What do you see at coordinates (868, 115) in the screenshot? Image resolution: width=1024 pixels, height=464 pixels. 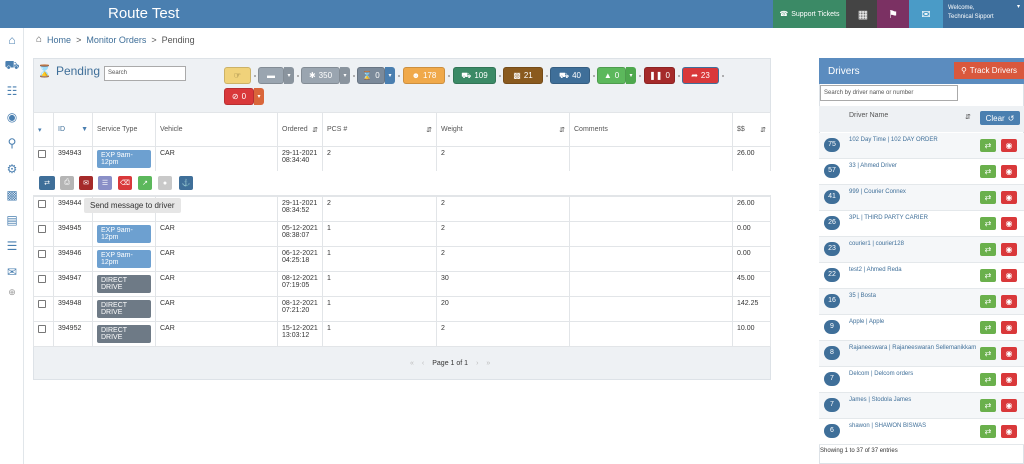 I see `driver-name-column-label: Driver Name` at bounding box center [868, 115].